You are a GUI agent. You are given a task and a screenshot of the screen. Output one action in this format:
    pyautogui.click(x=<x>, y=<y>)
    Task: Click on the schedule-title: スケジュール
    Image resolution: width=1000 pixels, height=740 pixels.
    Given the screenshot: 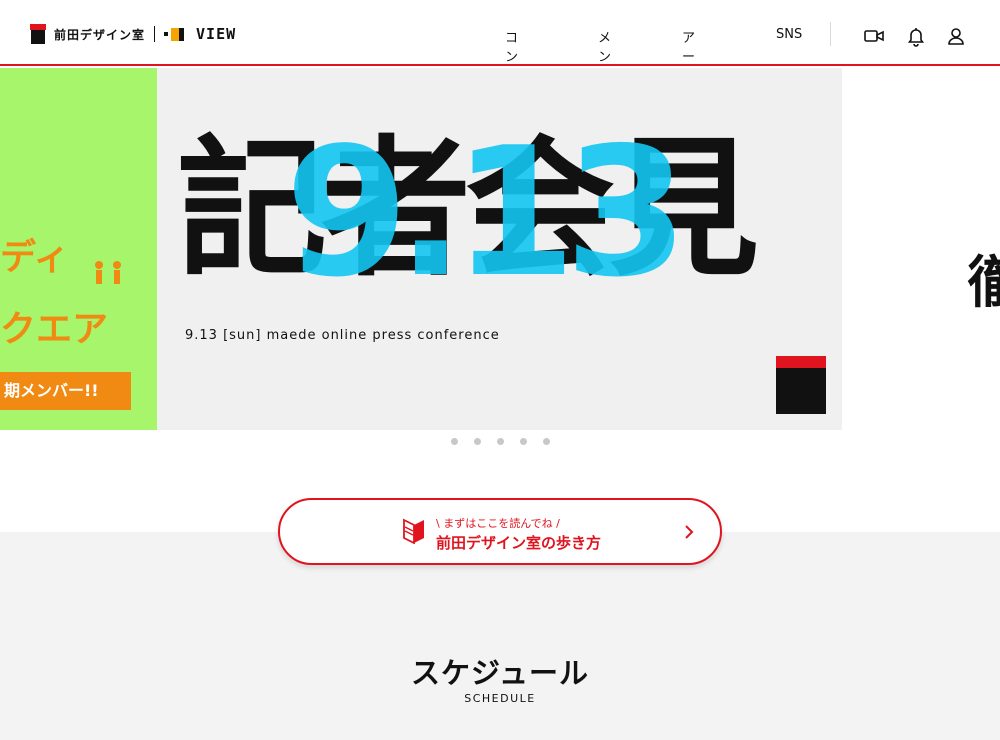 What is the action you would take?
    pyautogui.click(x=500, y=673)
    